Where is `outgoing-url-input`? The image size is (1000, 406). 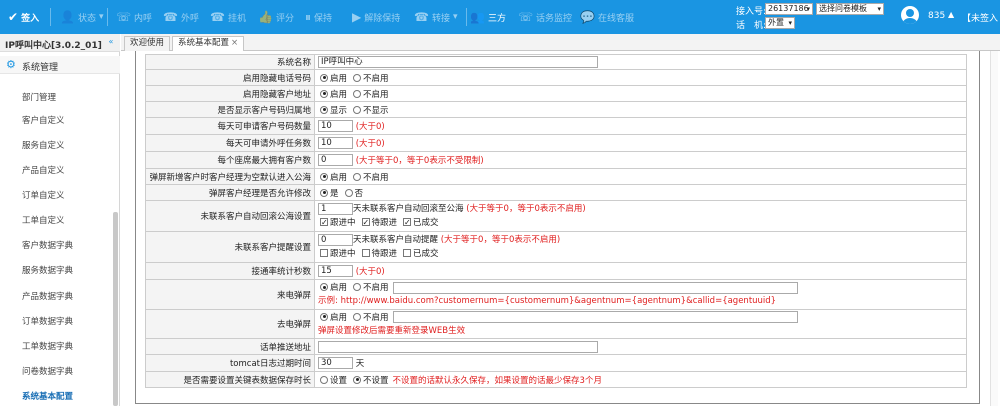
outgoing-url-input is located at coordinates (595, 317).